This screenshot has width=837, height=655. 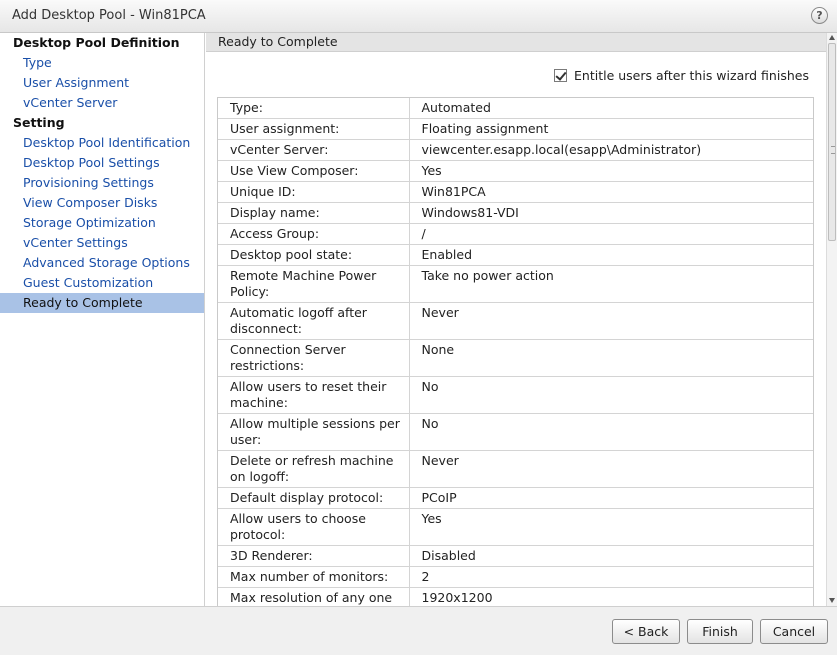 What do you see at coordinates (611, 108) in the screenshot?
I see `row-value: Automated` at bounding box center [611, 108].